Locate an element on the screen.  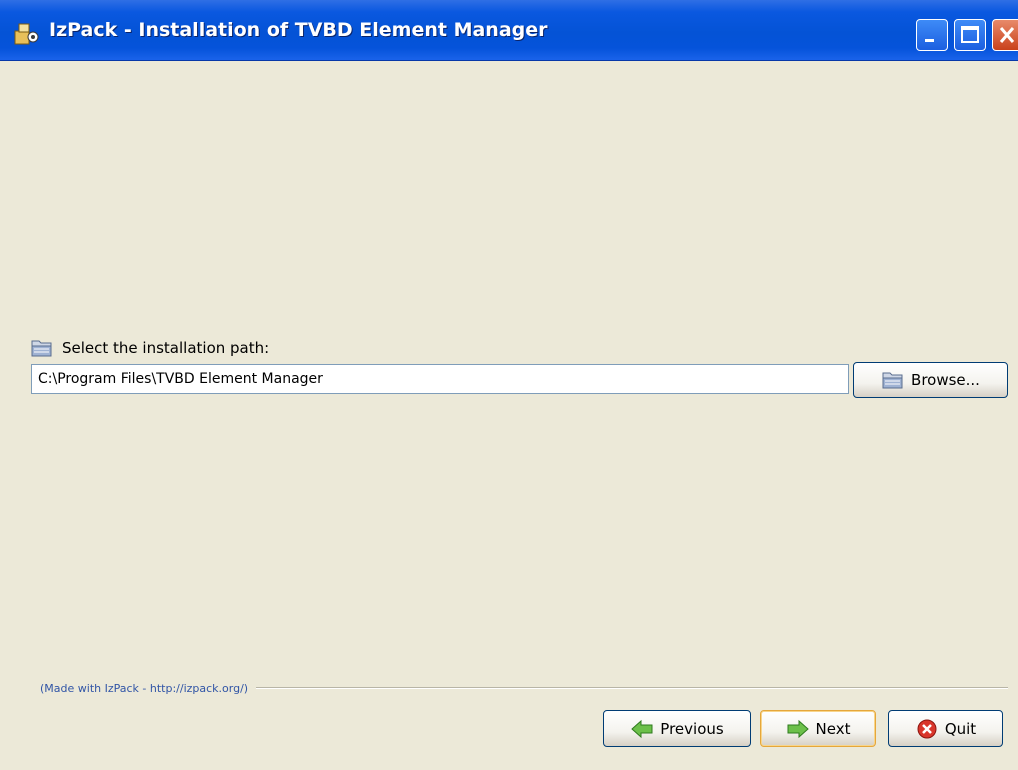
quit-button: Quit is located at coordinates (945, 728).